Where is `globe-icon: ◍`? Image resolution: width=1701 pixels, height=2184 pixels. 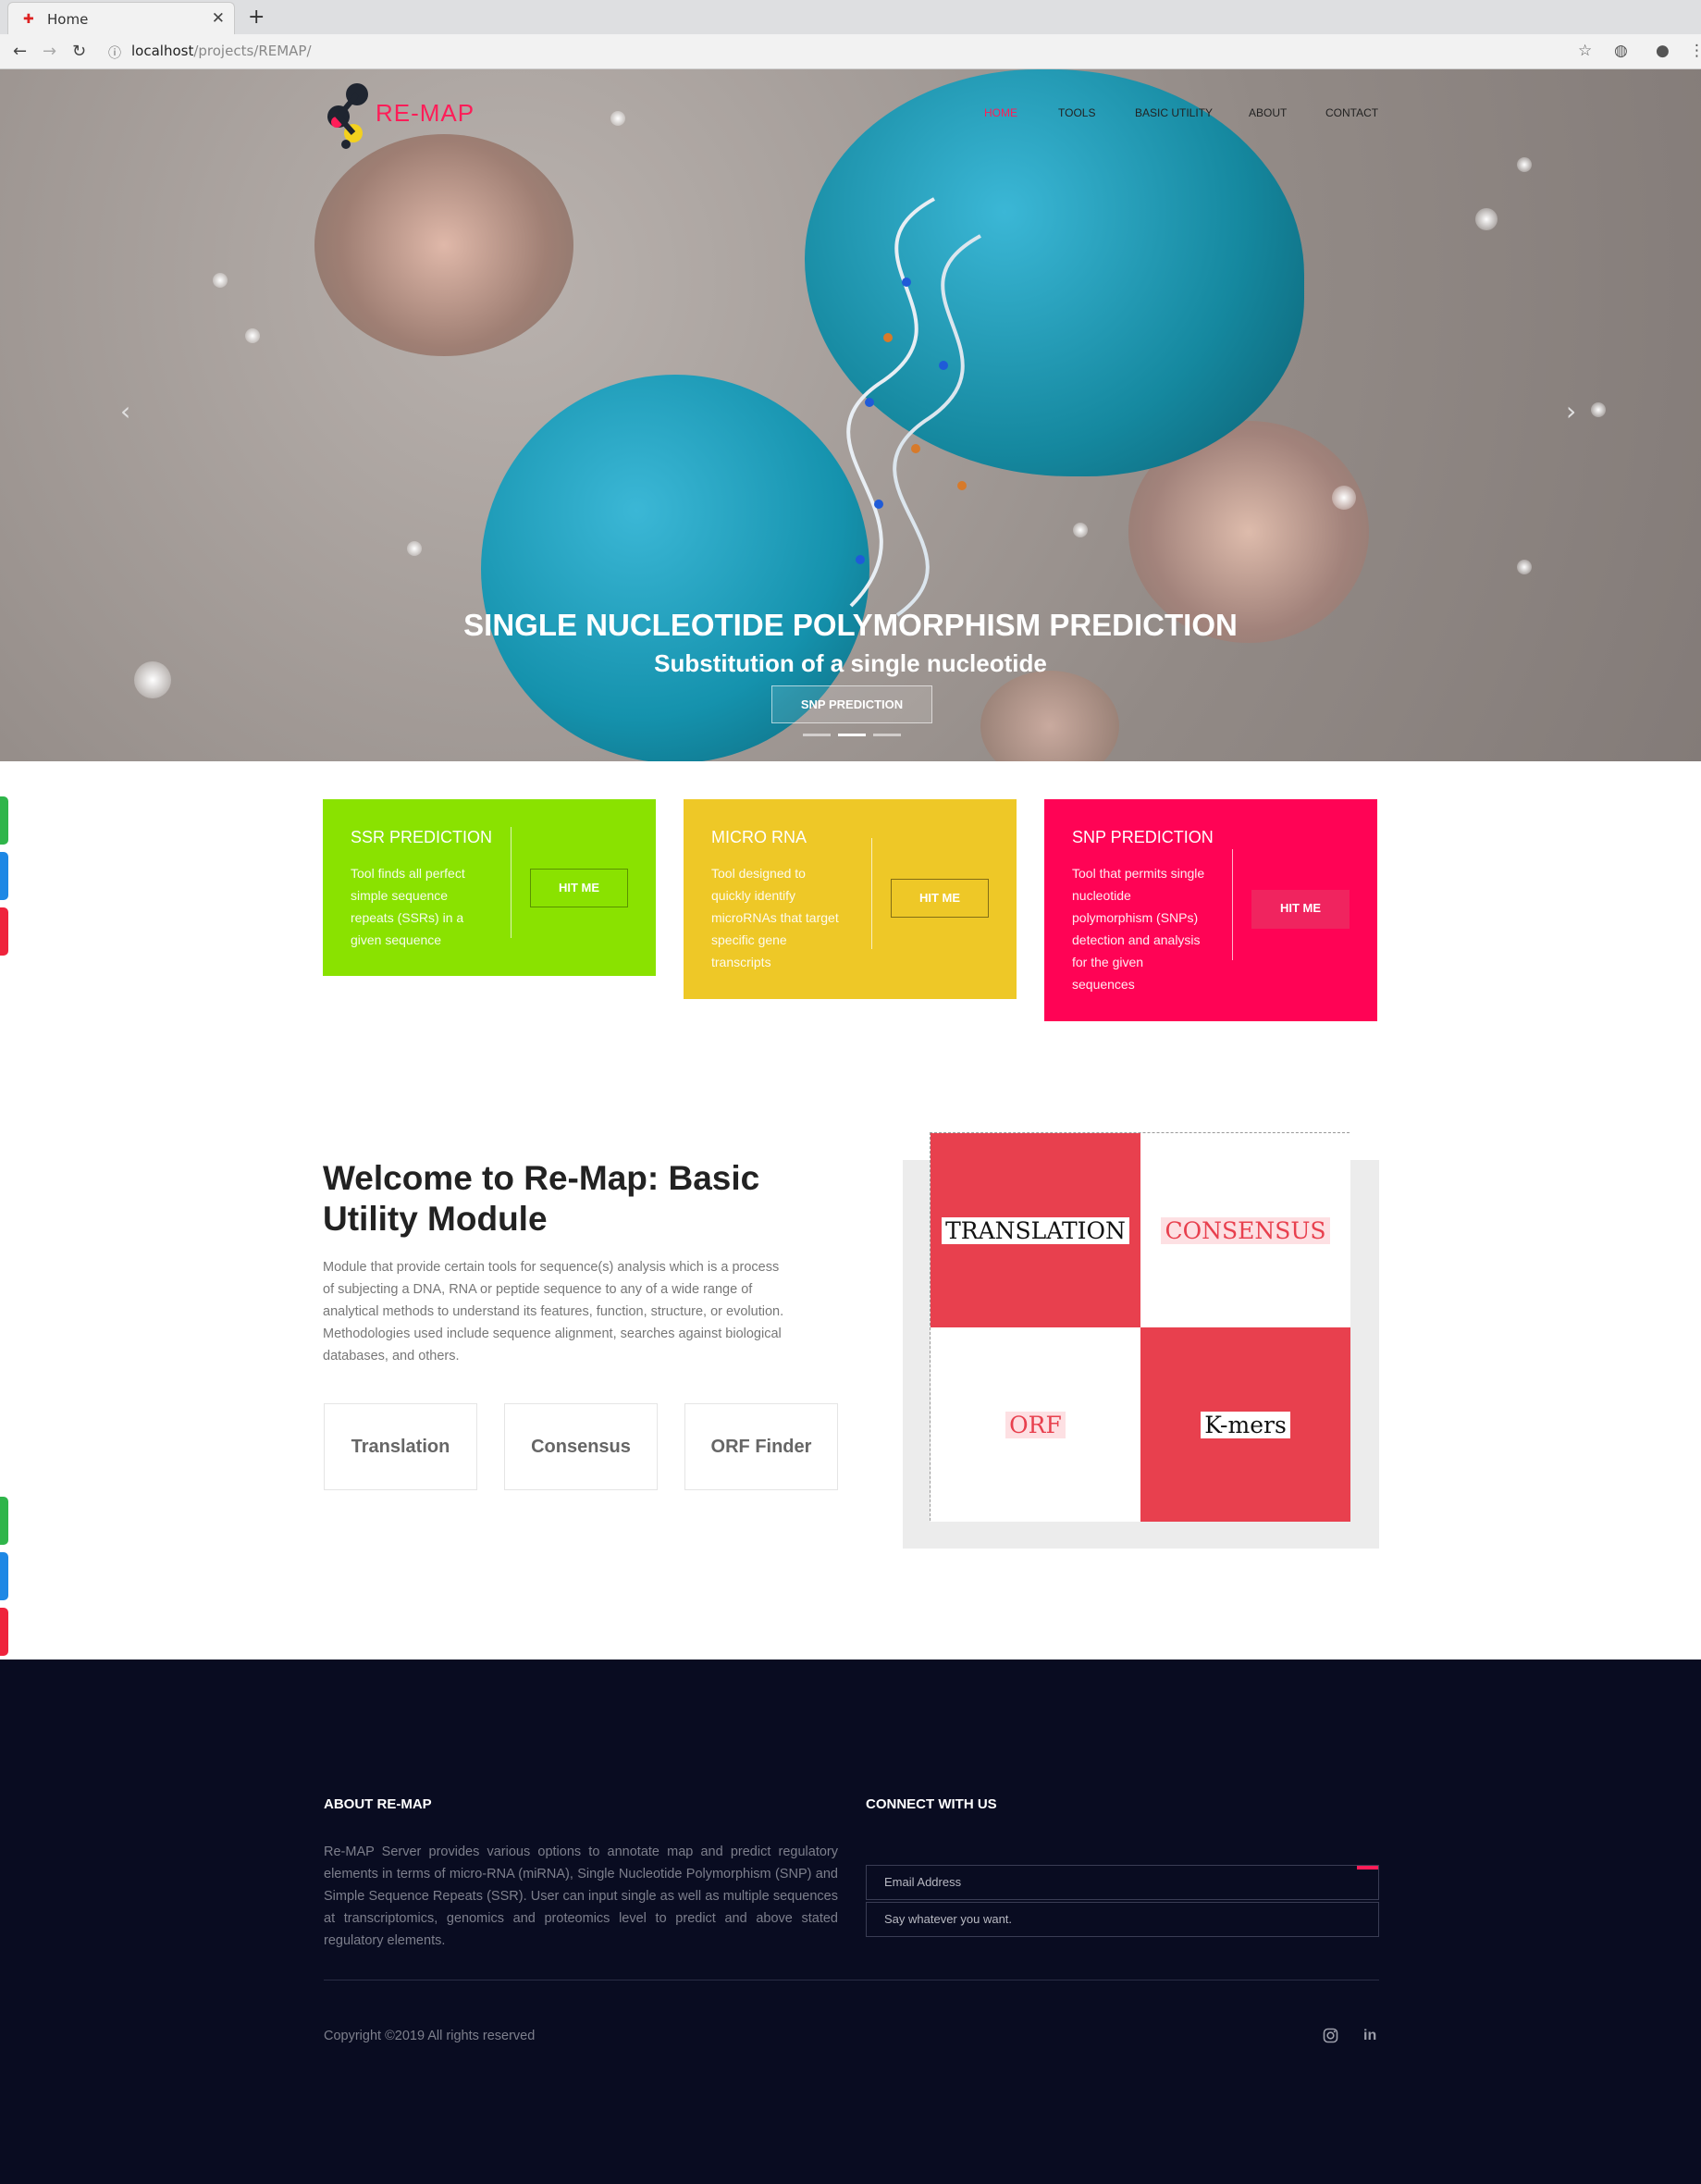 globe-icon: ◍ is located at coordinates (1621, 51).